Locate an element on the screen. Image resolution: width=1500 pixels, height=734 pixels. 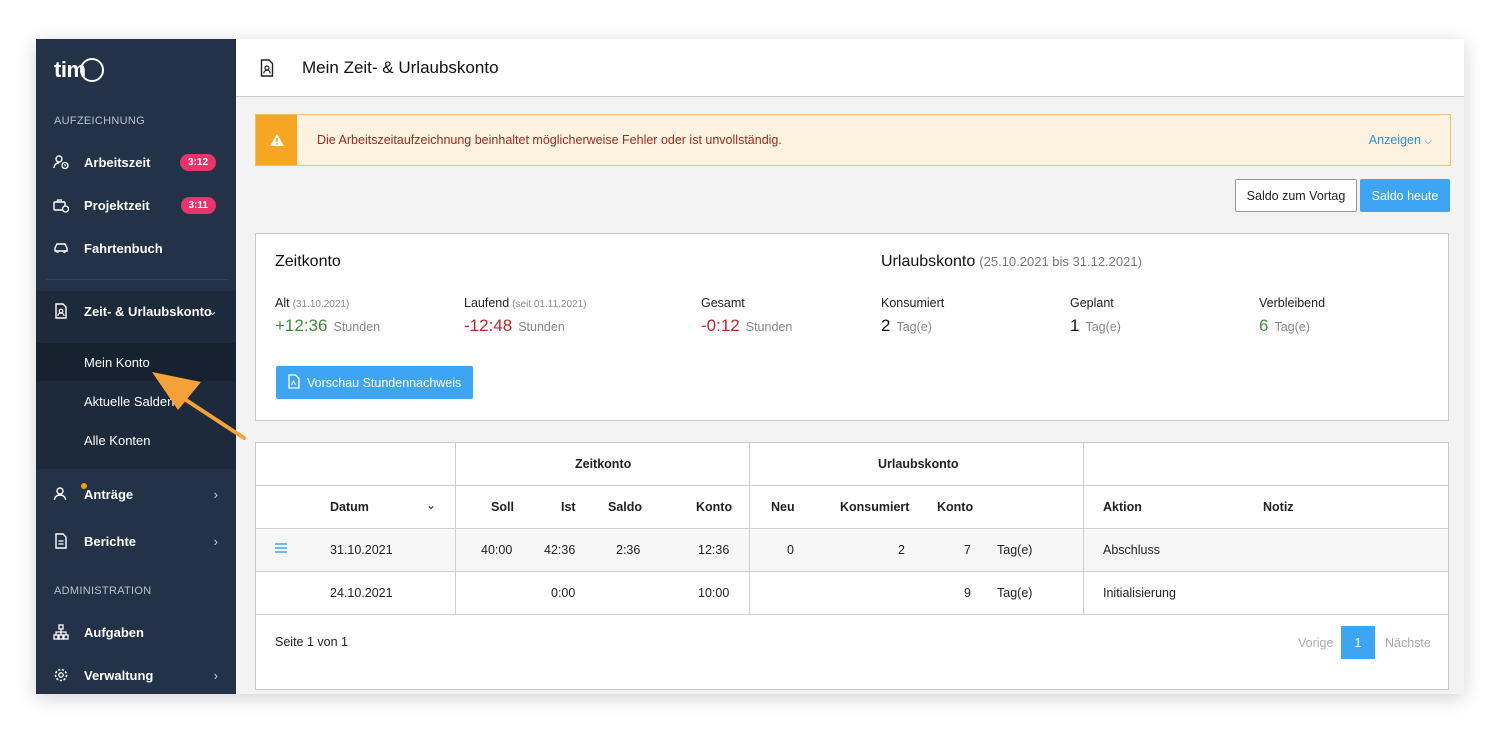
stat-konsumiert: Konsumiert 2 Tag(e) is located at coordinates (912, 316).